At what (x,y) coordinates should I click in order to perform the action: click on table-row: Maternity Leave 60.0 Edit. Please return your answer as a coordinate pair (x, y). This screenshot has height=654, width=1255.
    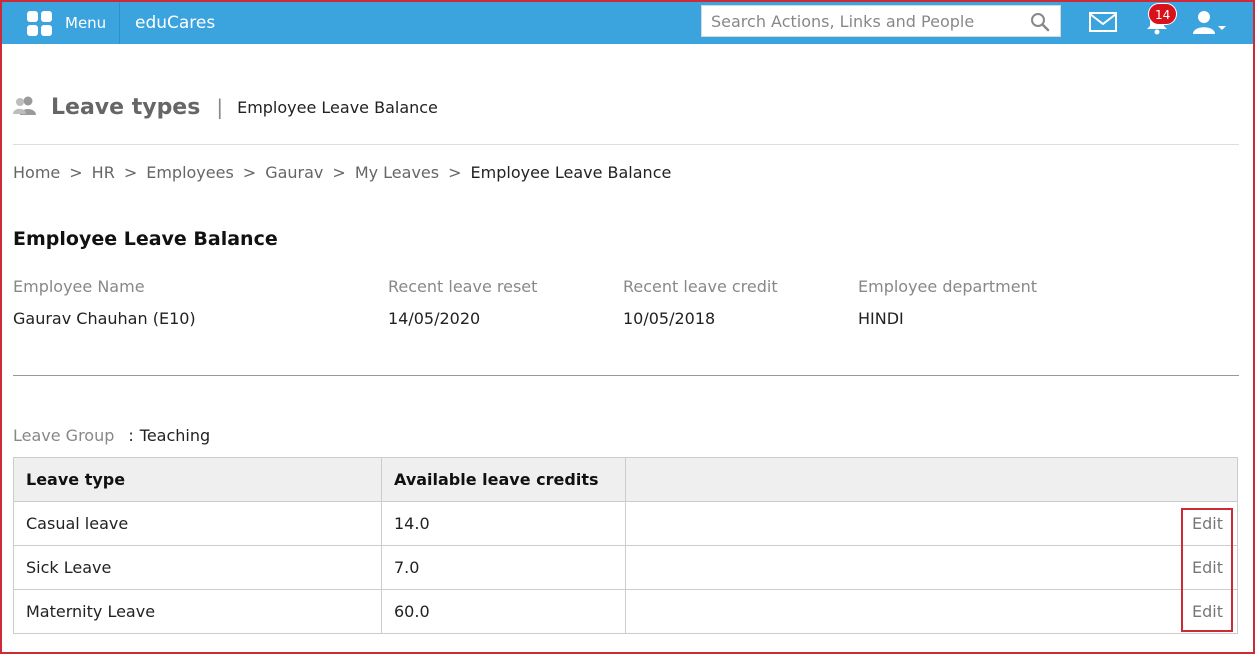
    Looking at the image, I should click on (625, 611).